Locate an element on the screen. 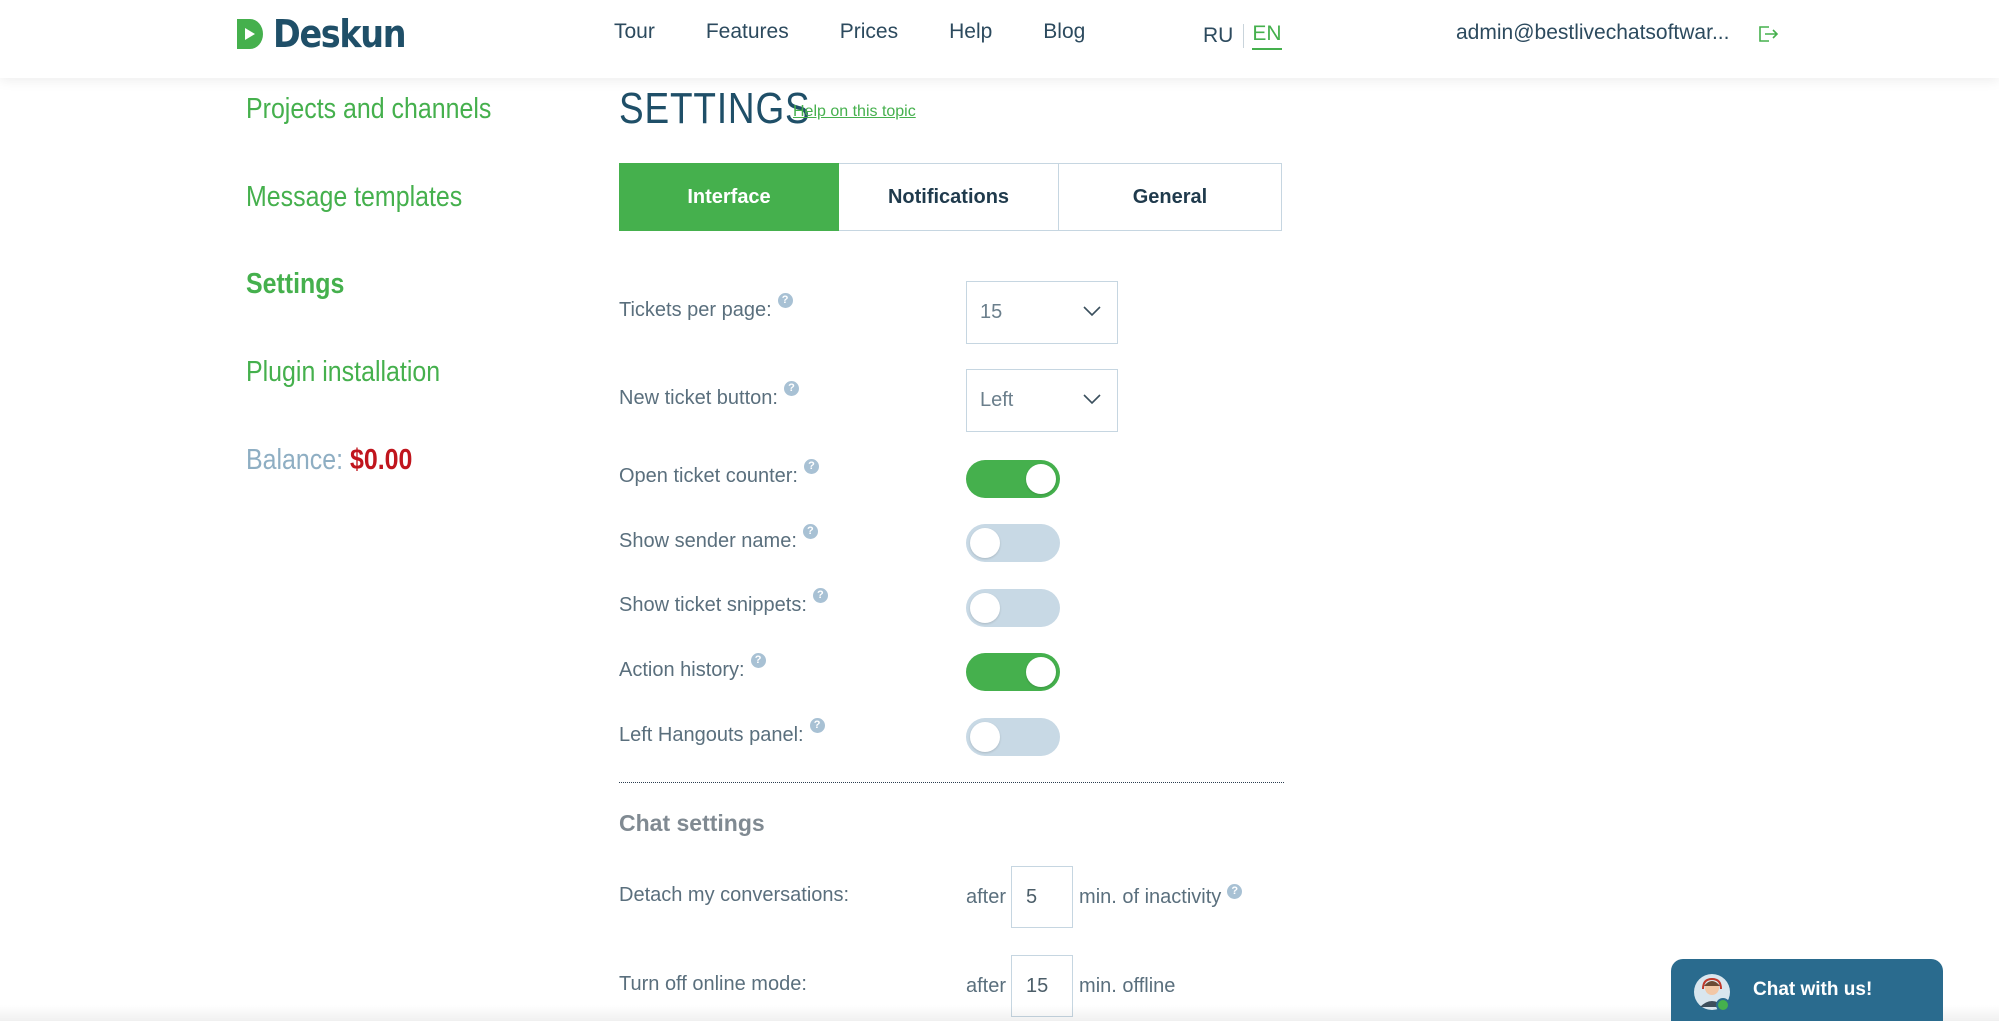 This screenshot has height=1021, width=1999. nav-blog: Blog is located at coordinates (1064, 32).